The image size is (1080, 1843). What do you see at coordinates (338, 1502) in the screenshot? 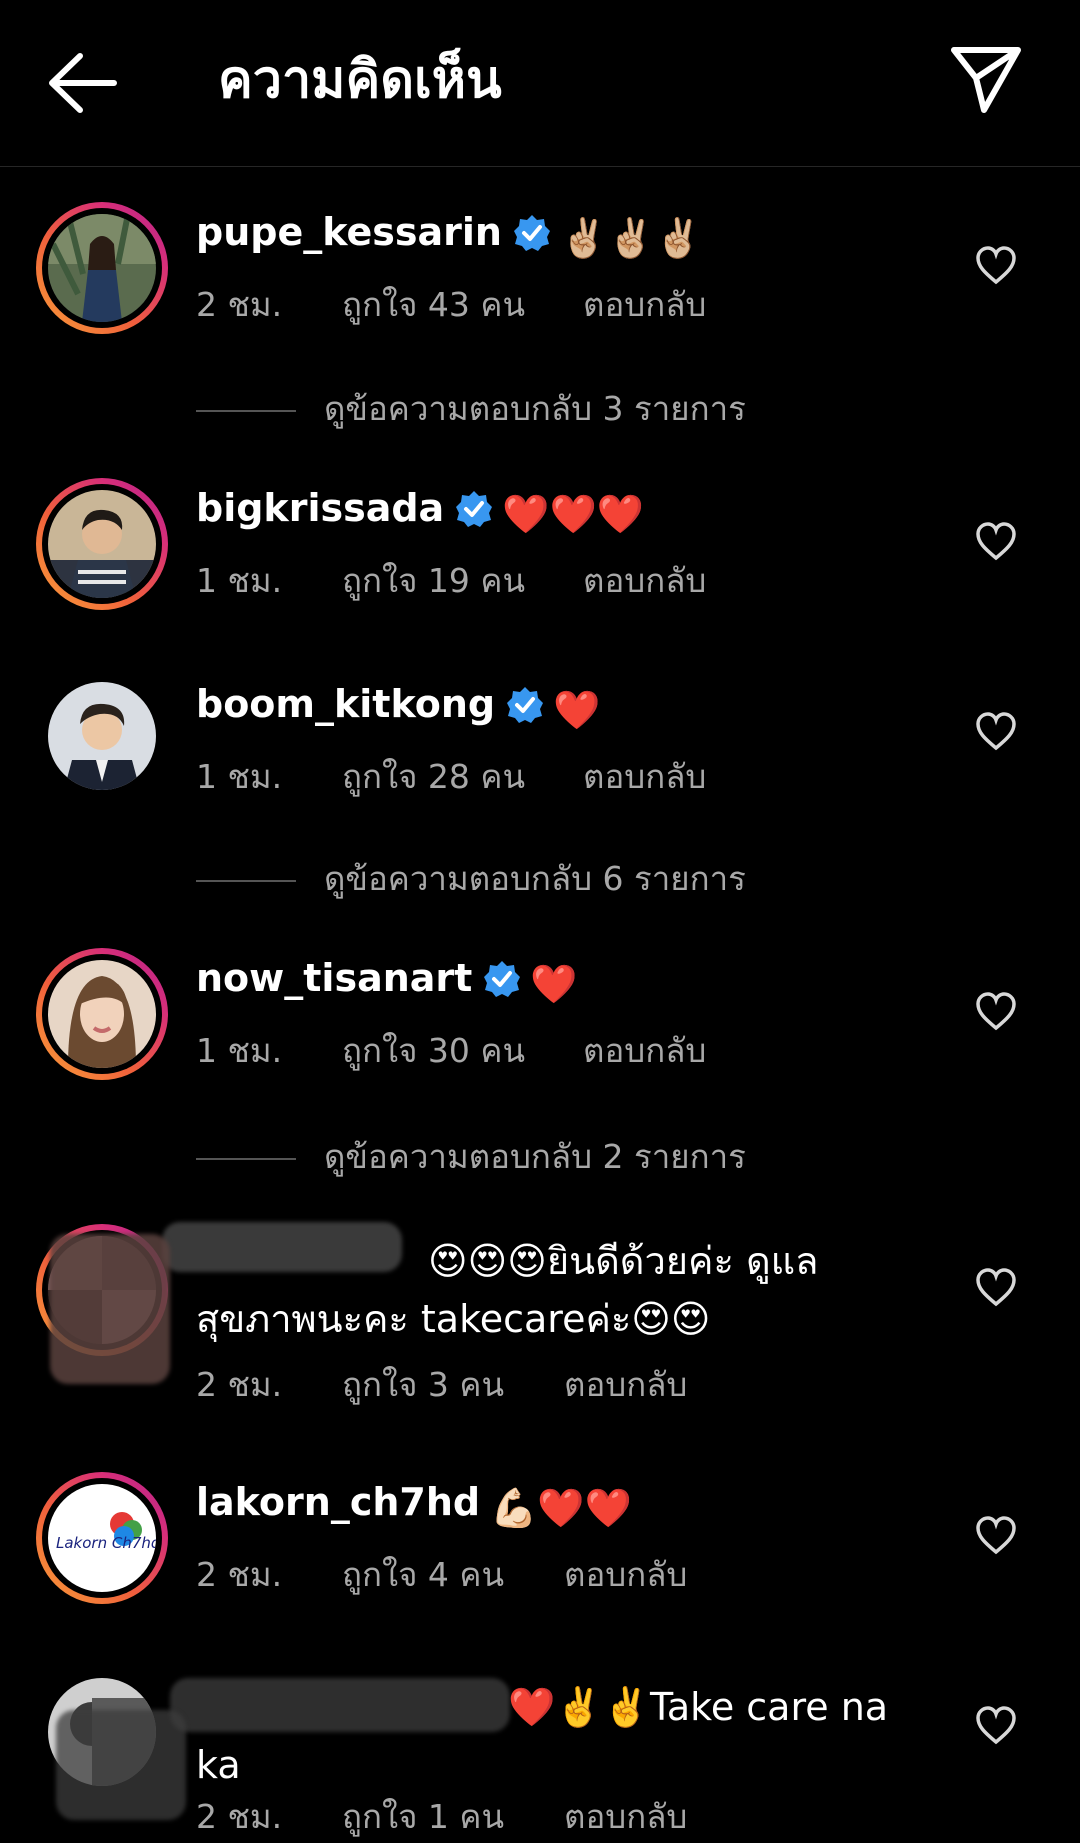
I see `comment-username: lakorn_ch7hd` at bounding box center [338, 1502].